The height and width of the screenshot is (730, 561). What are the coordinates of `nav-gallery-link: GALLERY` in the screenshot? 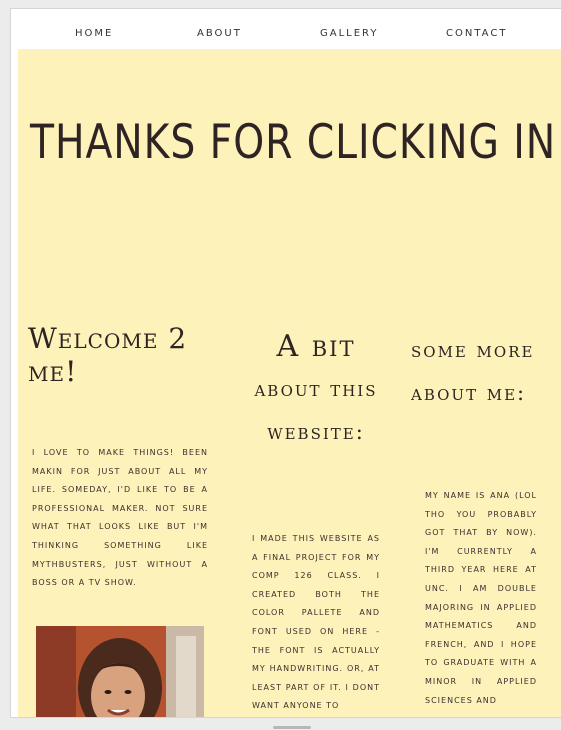 It's located at (349, 33).